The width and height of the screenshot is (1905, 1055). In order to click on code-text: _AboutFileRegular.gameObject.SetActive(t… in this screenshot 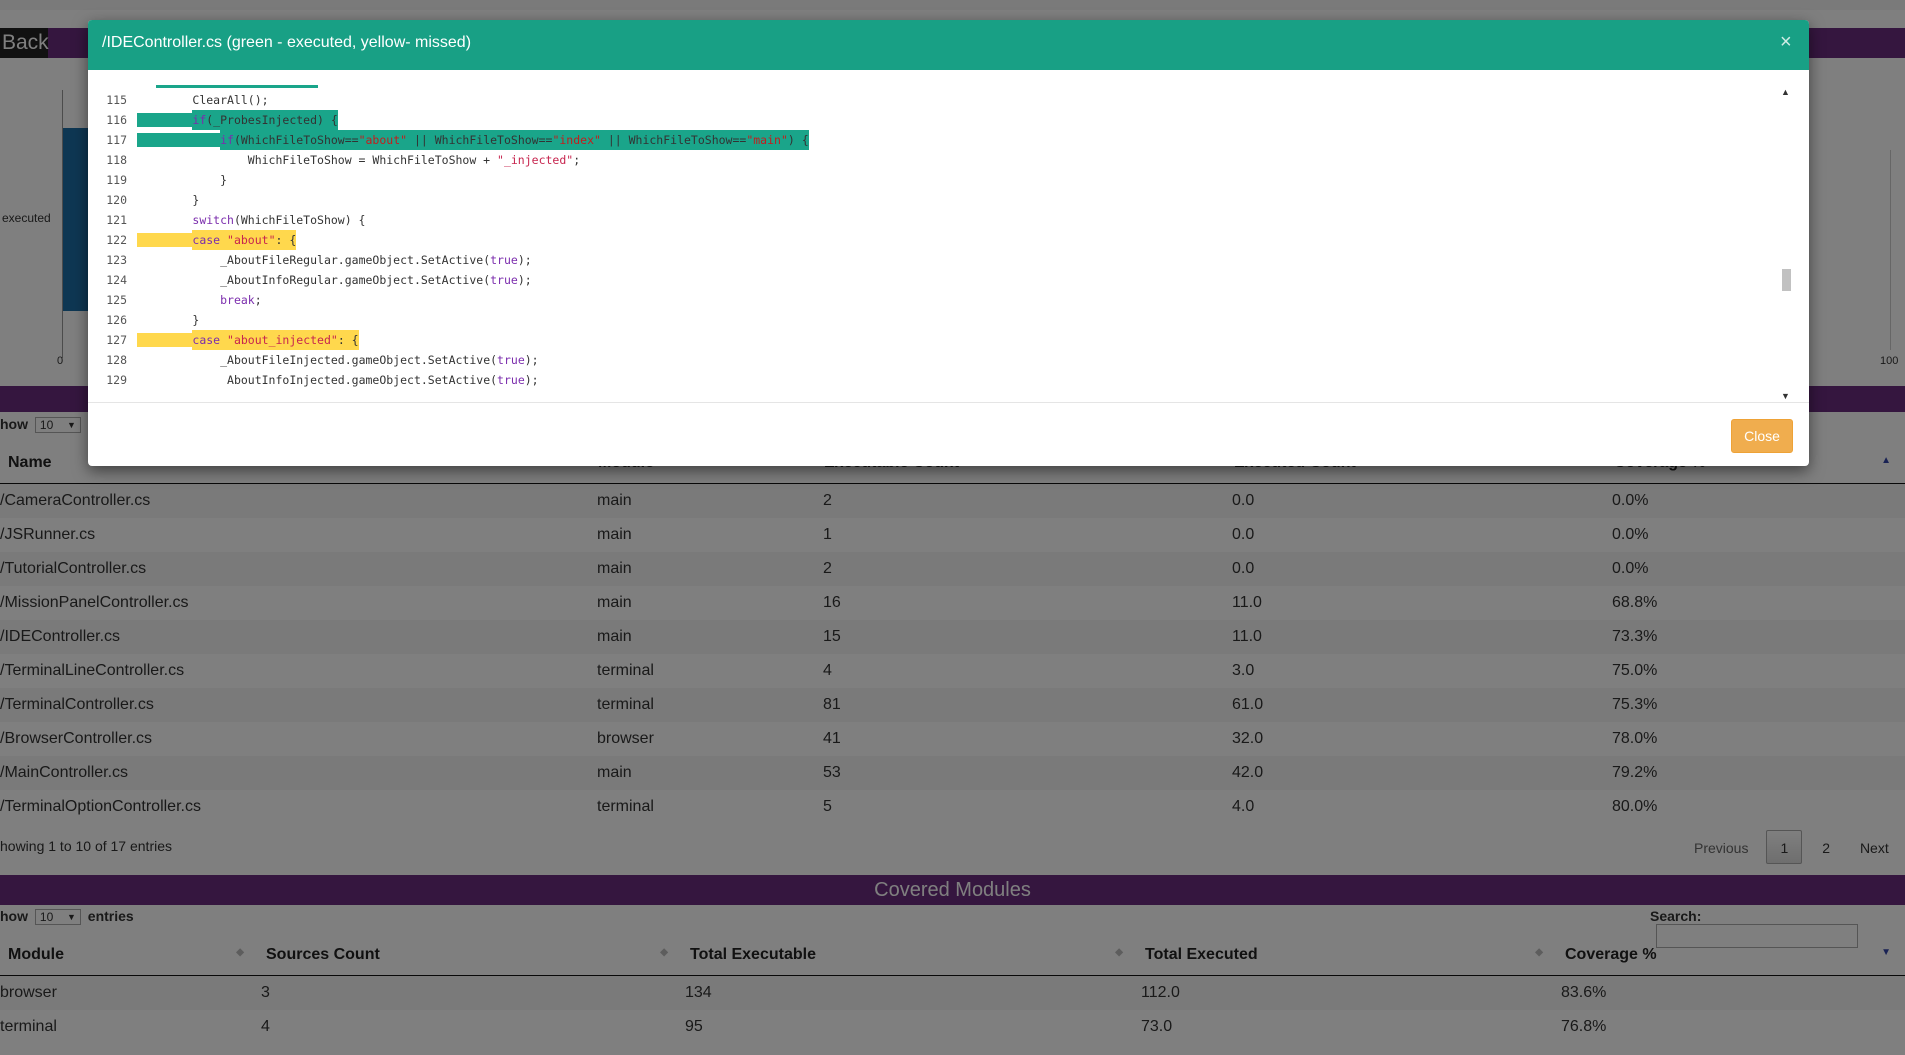, I will do `click(376, 260)`.